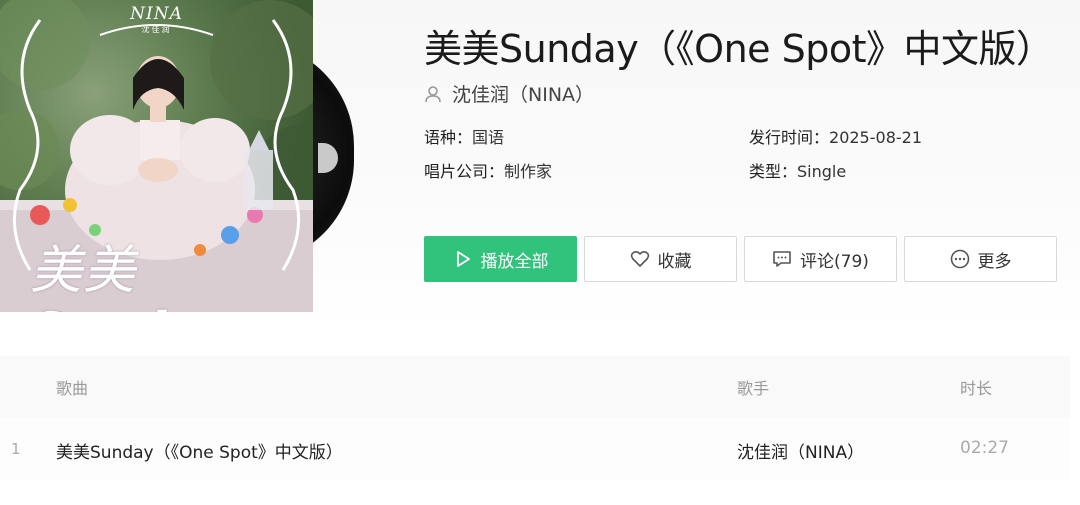  Describe the element at coordinates (523, 93) in the screenshot. I see `artist-name-link: 沈佳润（NINA）` at that location.